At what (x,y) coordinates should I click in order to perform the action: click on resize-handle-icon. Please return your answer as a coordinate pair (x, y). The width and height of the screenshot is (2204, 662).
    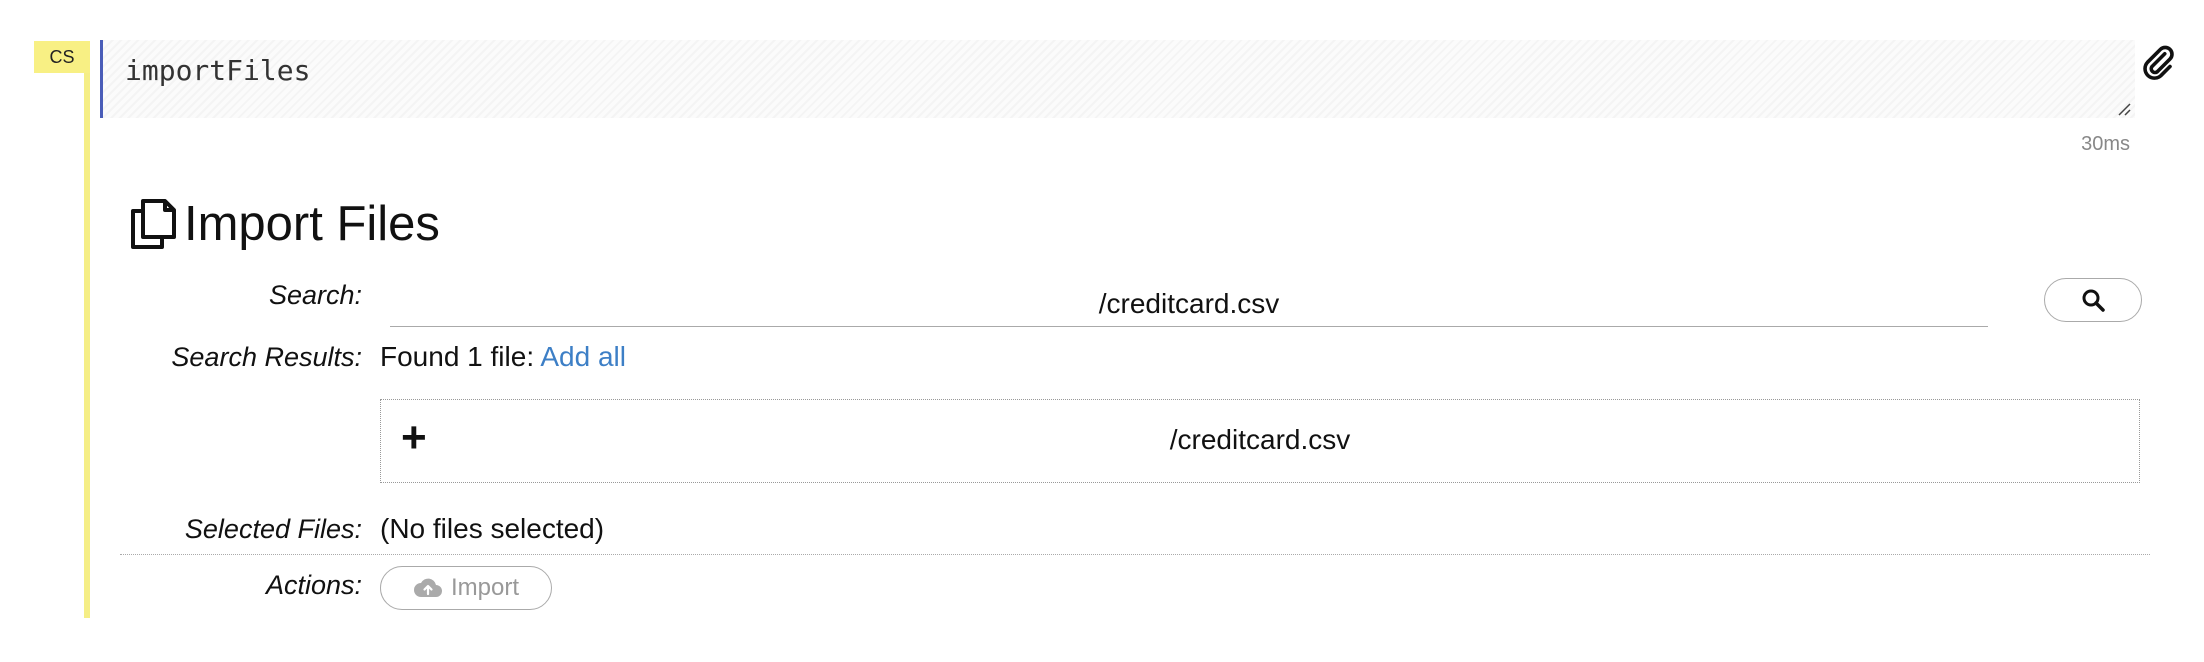
    Looking at the image, I should click on (2124, 109).